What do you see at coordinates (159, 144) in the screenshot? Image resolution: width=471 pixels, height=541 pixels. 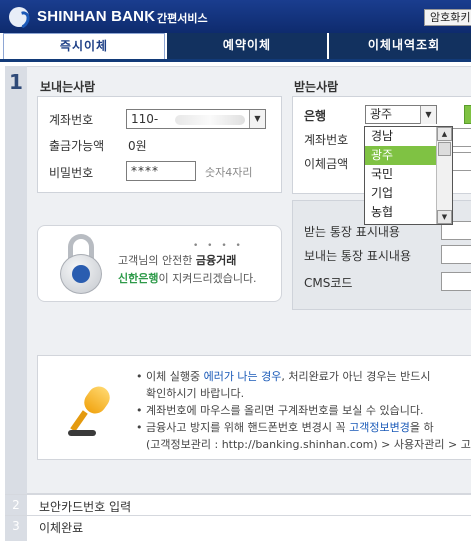 I see `sender-box: 계좌번호 110- ▼ 출금가능액 0원 비밀번호 **** 숫자4자리` at bounding box center [159, 144].